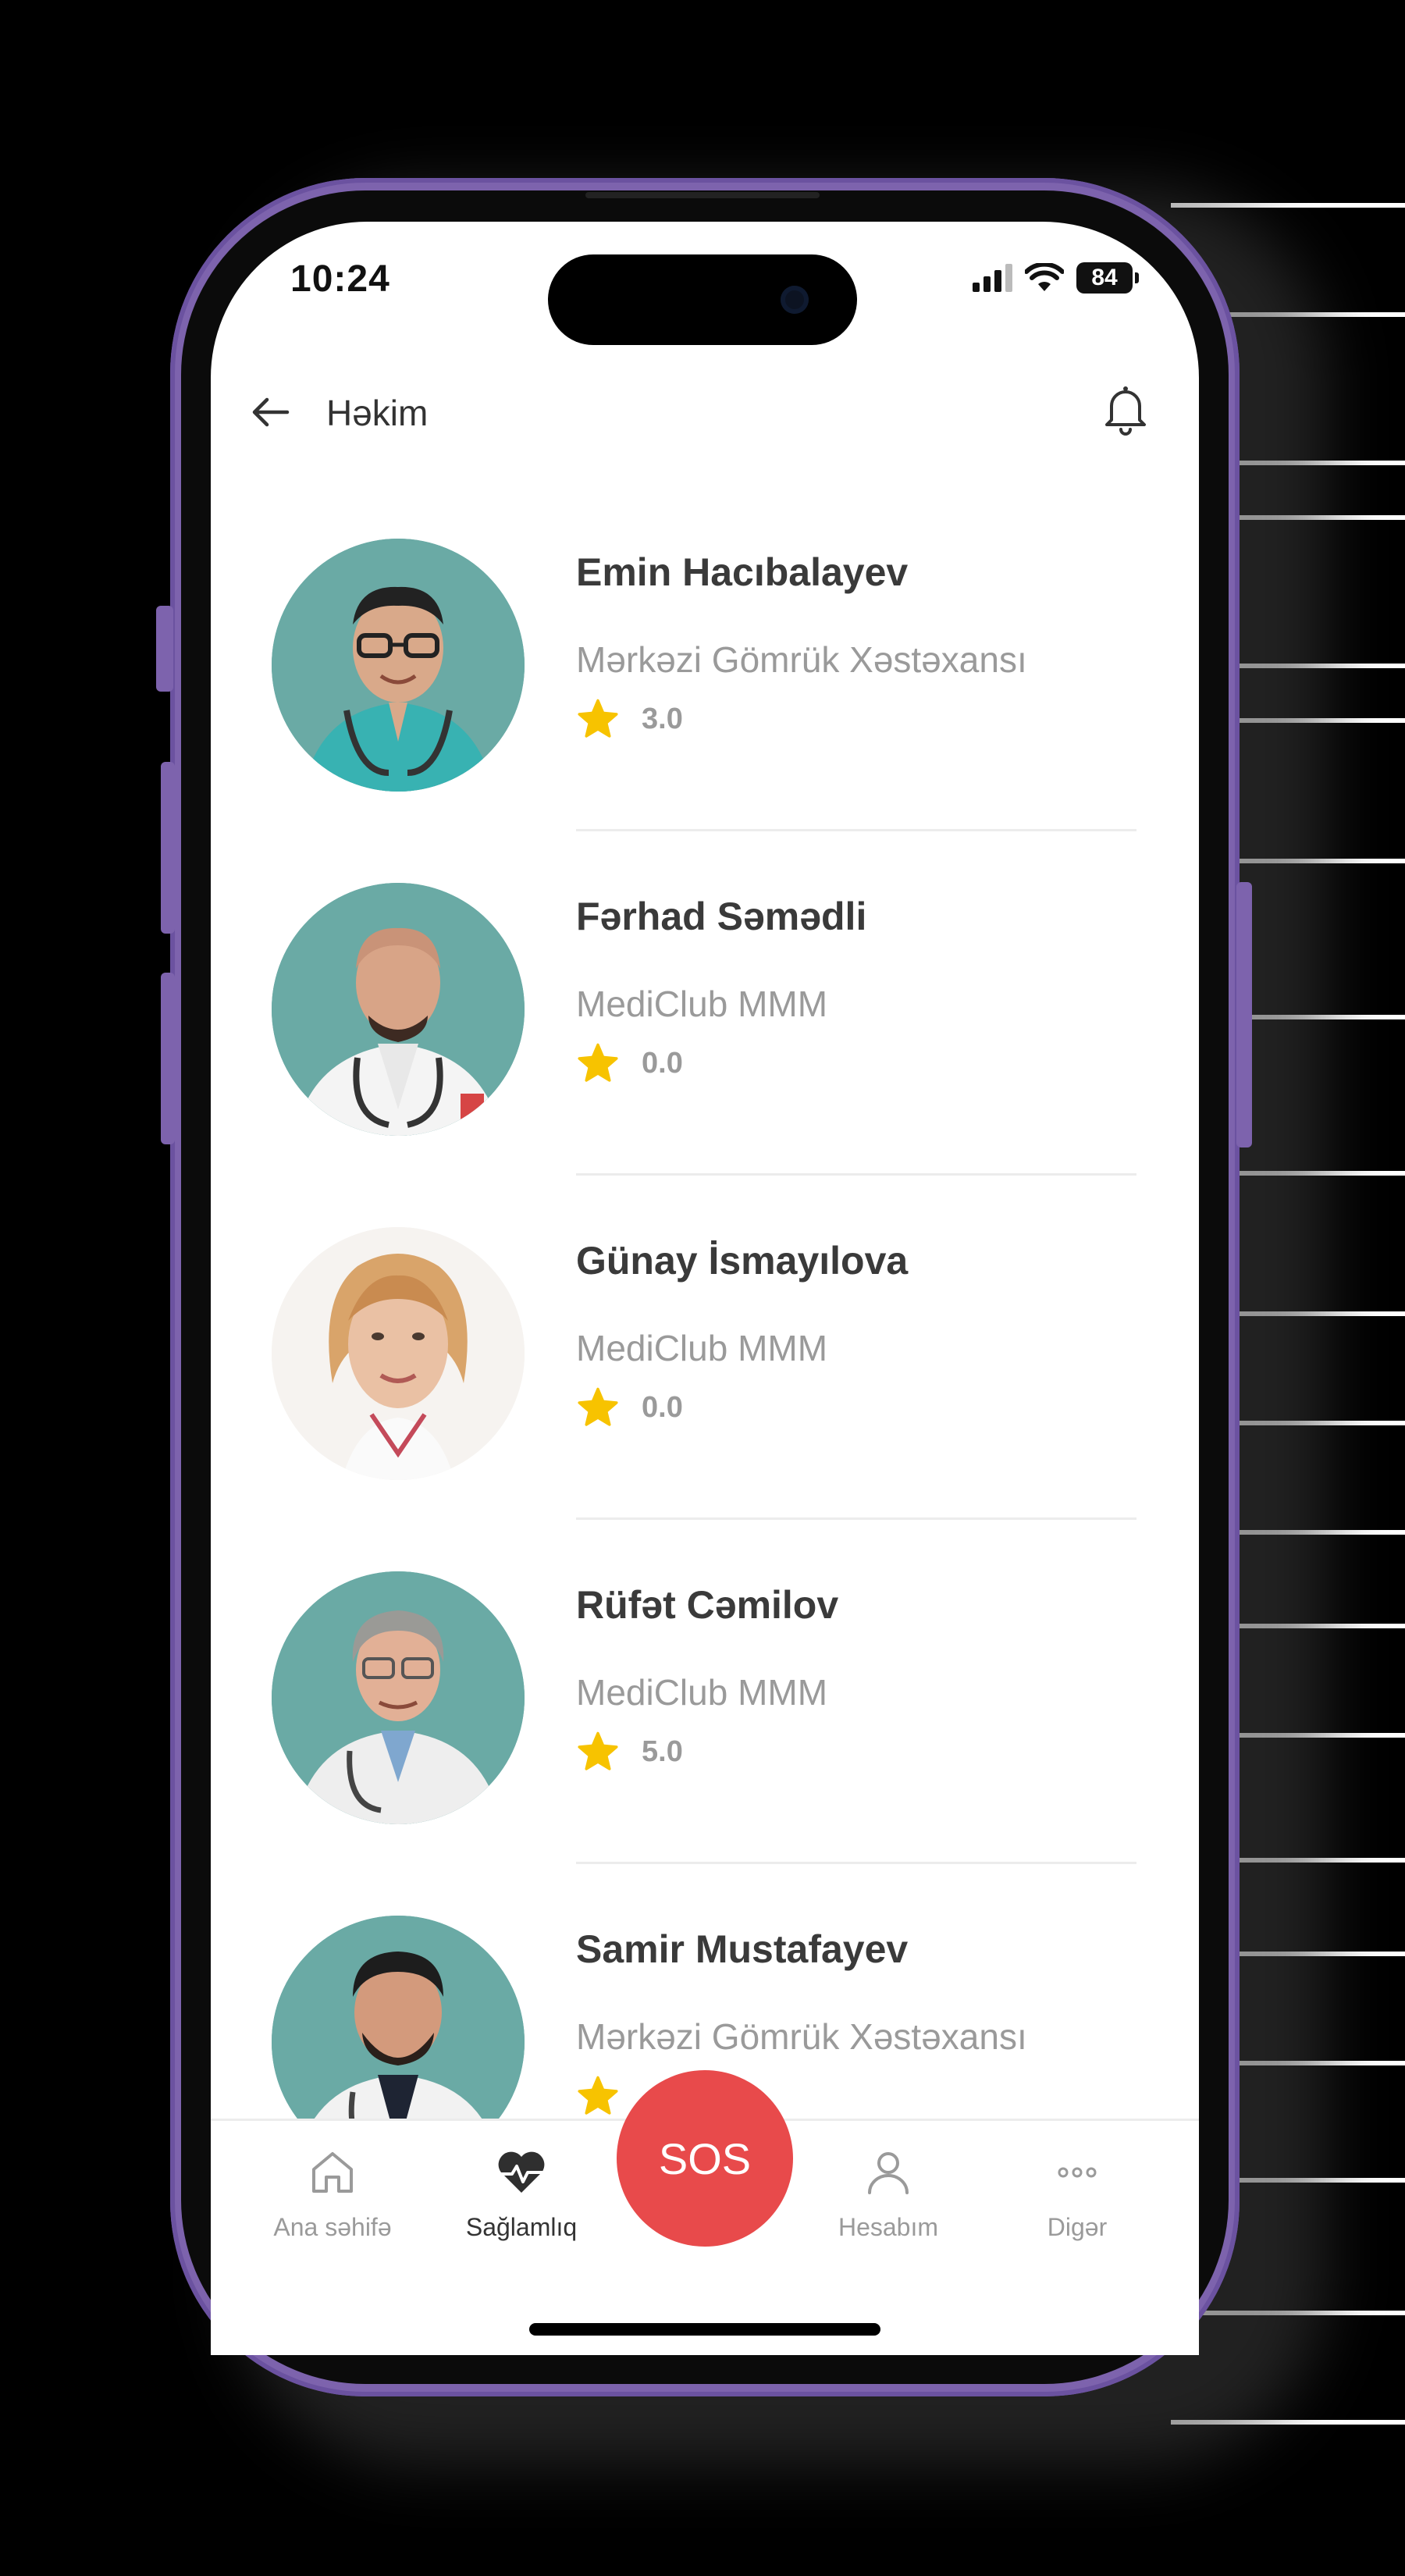 The width and height of the screenshot is (1405, 2576). I want to click on heart-pulse-icon, so click(521, 2172).